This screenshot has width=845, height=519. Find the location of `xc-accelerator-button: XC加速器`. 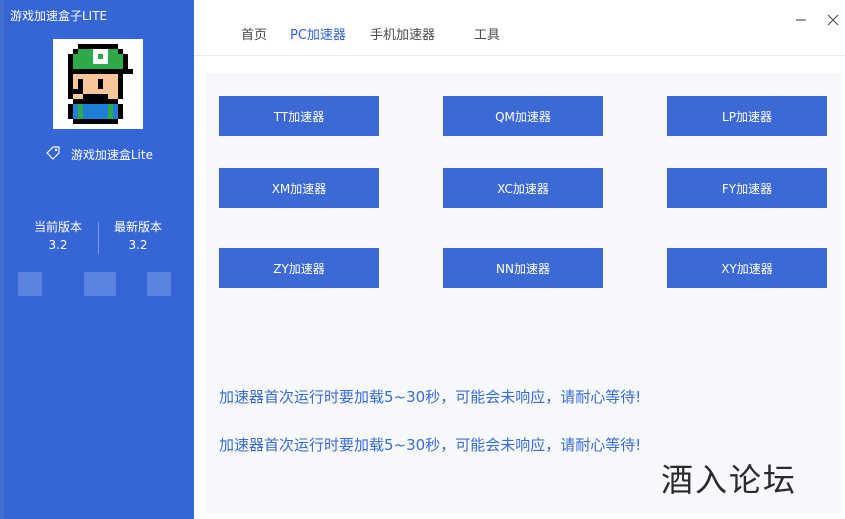

xc-accelerator-button: XC加速器 is located at coordinates (523, 188).